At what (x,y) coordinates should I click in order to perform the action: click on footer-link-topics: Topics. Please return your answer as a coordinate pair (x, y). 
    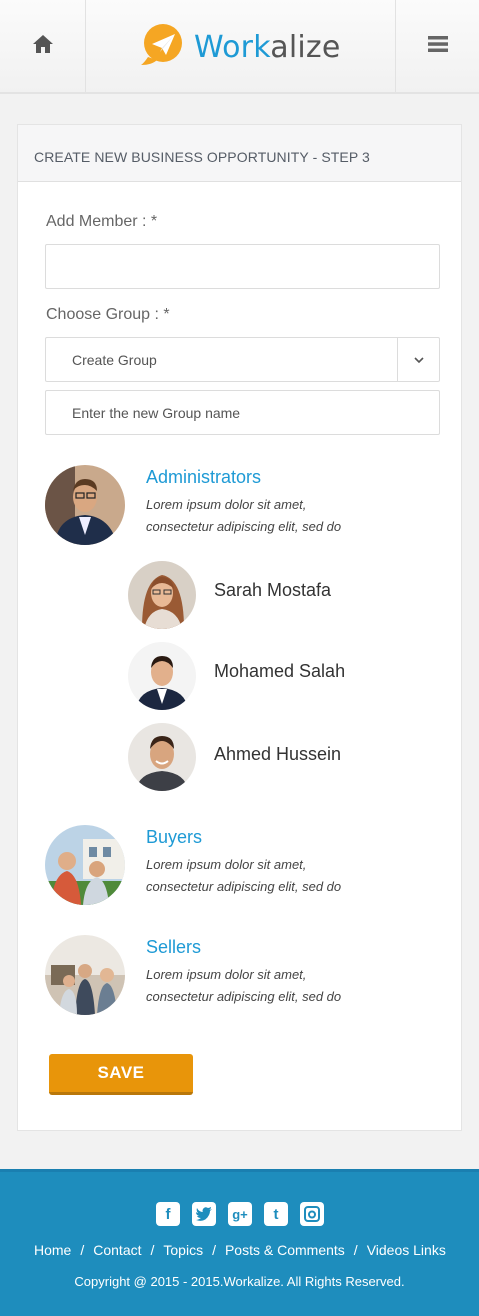
    Looking at the image, I should click on (183, 1250).